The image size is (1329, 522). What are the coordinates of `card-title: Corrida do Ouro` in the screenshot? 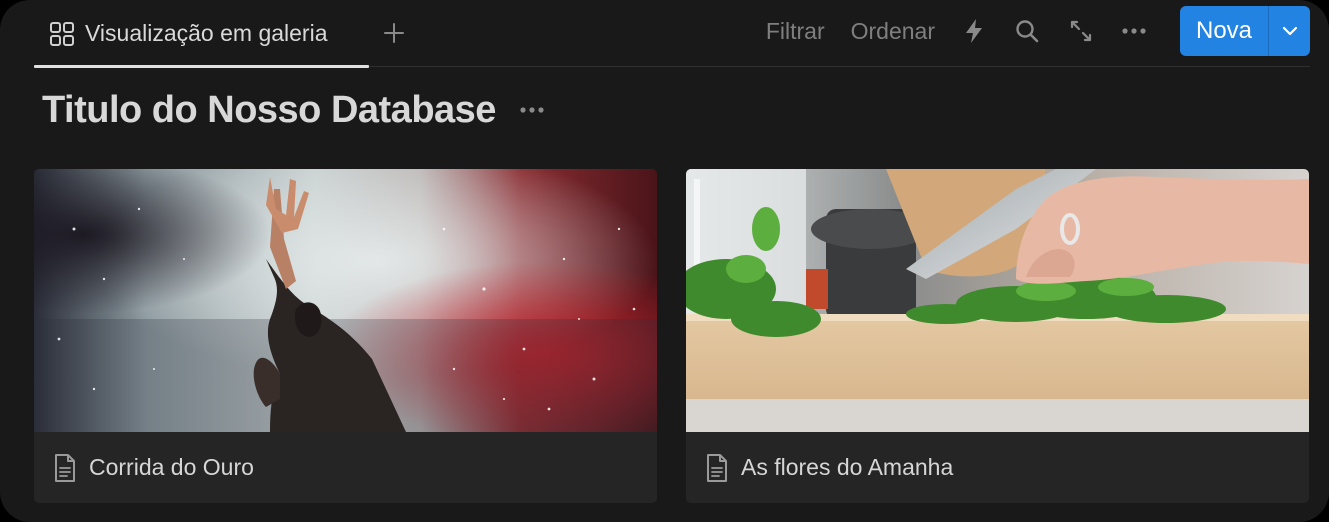 It's located at (171, 467).